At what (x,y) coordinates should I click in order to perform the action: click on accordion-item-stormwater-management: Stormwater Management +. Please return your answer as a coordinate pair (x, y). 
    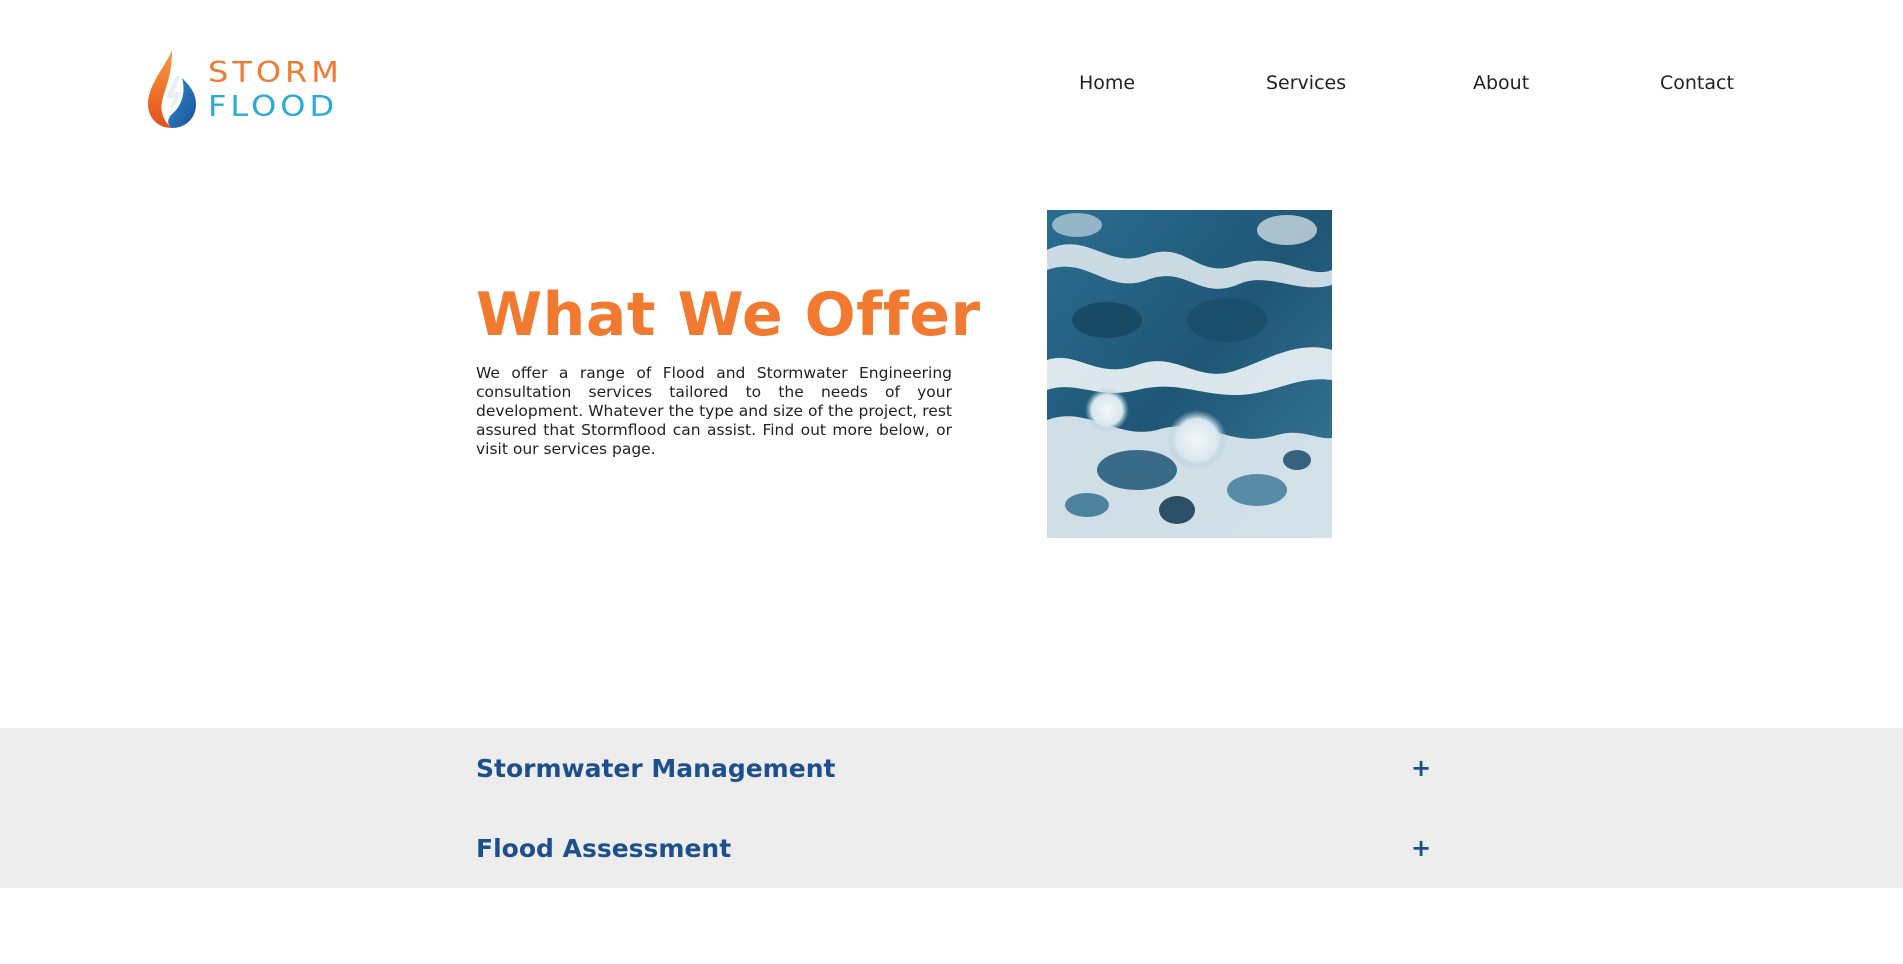
    Looking at the image, I should click on (953, 768).